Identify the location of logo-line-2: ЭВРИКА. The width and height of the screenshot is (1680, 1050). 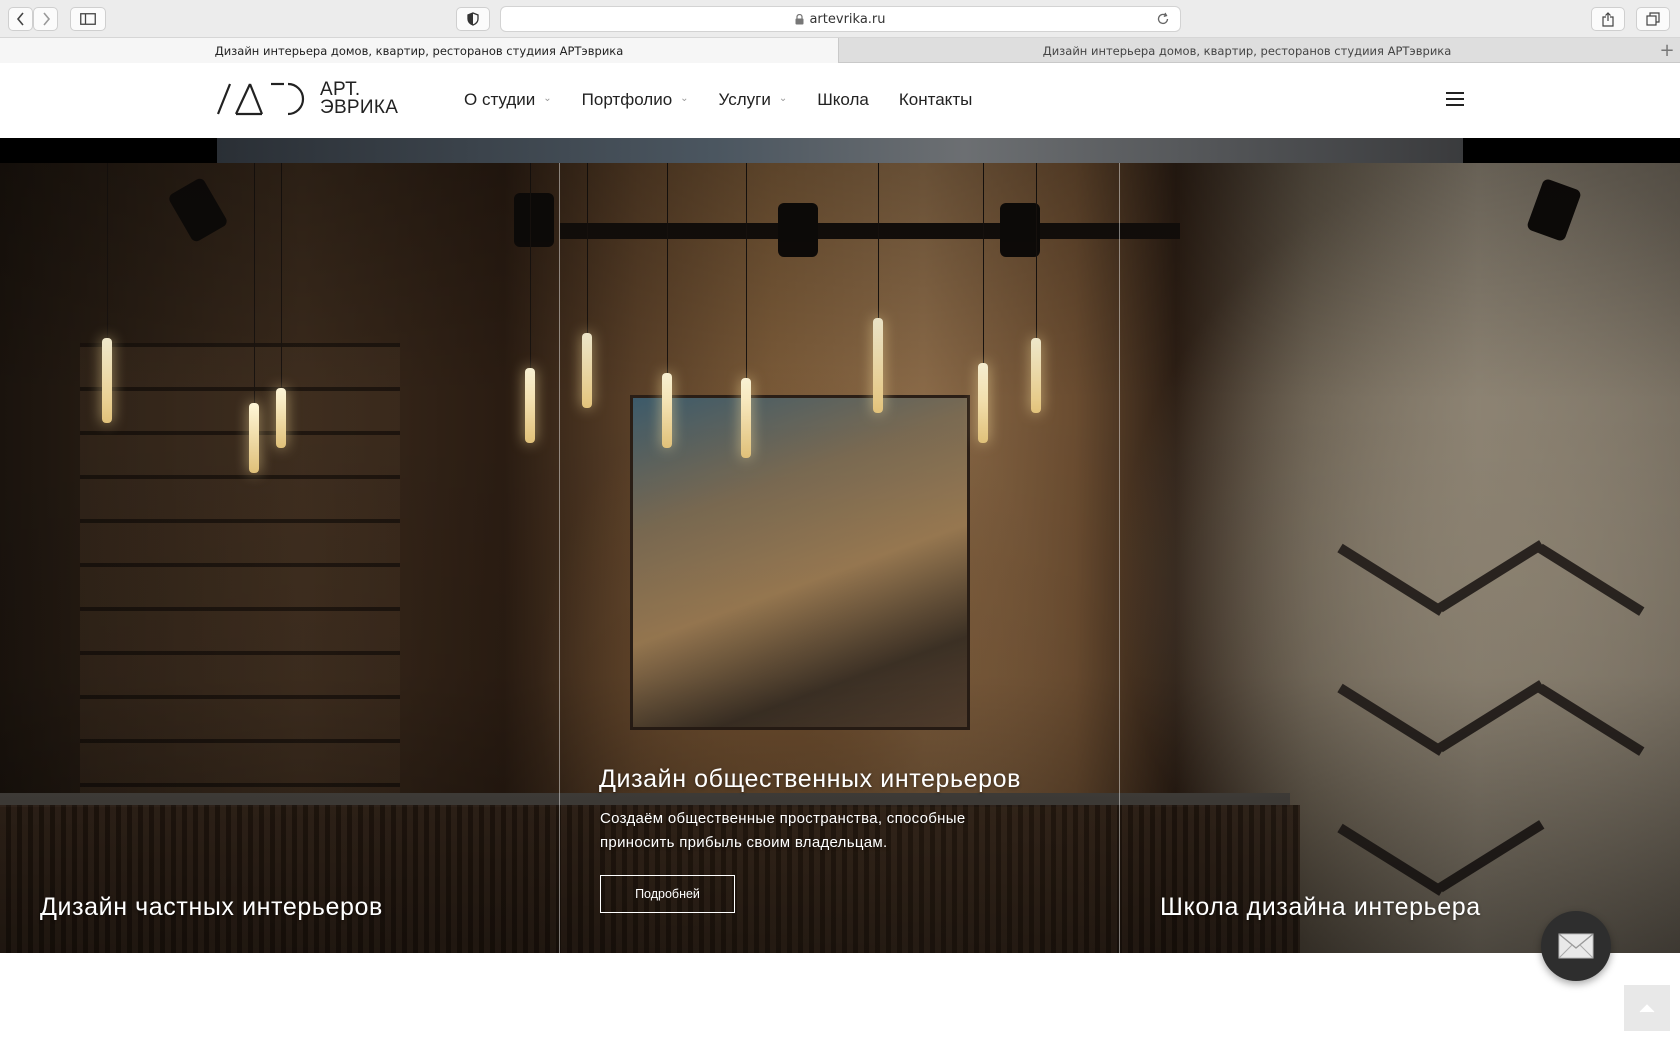
(359, 107).